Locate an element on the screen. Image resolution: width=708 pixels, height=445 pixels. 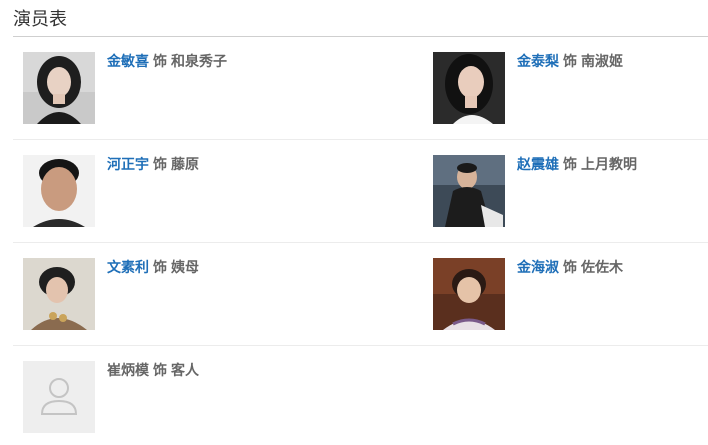
page-title: 演员表 is located at coordinates (40, 19).